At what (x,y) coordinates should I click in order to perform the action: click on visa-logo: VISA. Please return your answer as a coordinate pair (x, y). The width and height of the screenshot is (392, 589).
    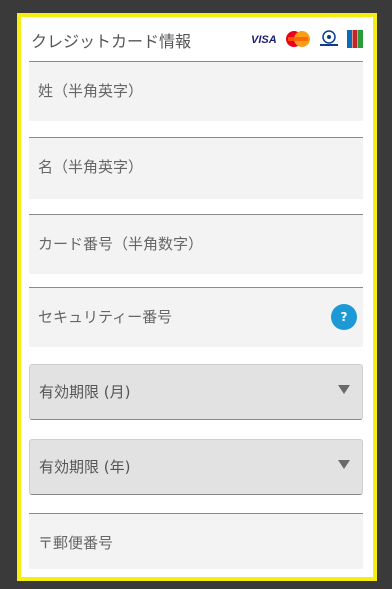
    Looking at the image, I should click on (264, 40).